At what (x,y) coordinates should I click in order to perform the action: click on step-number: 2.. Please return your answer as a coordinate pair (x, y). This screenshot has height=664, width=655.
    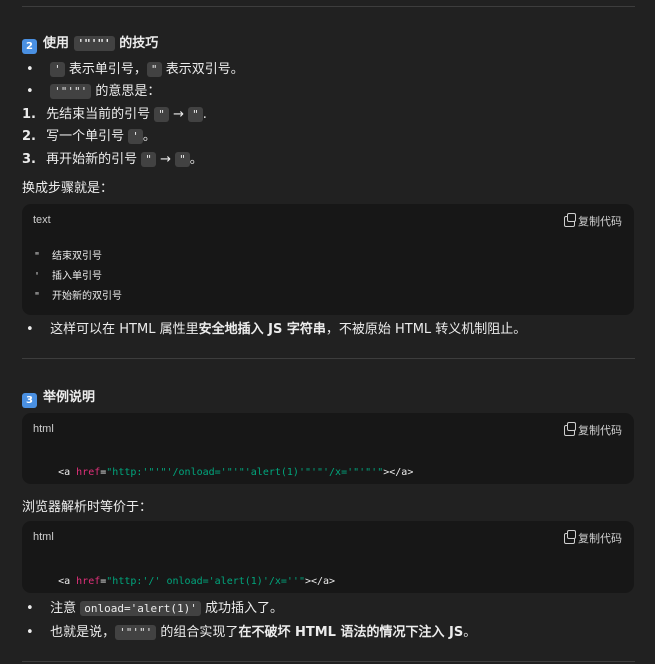
    Looking at the image, I should click on (29, 136).